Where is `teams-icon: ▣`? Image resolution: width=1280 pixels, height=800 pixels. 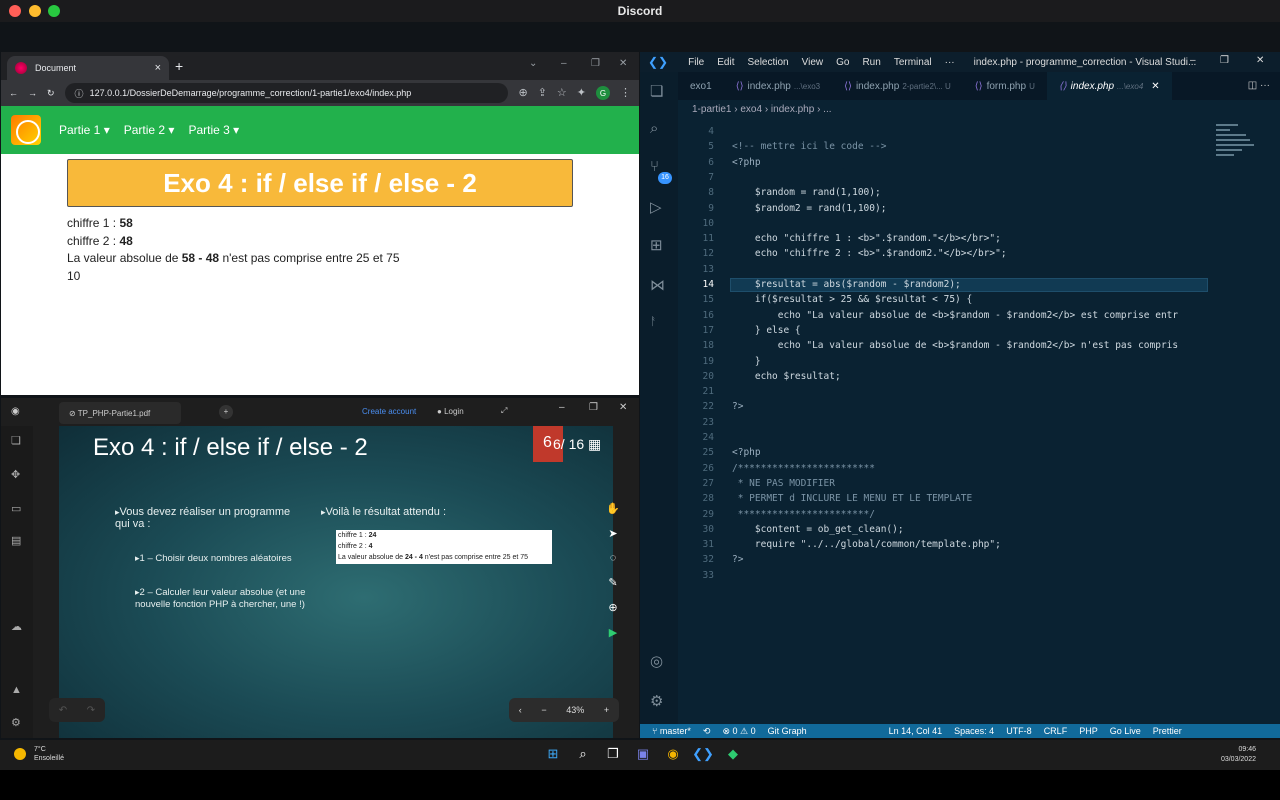 teams-icon: ▣ is located at coordinates (643, 754).